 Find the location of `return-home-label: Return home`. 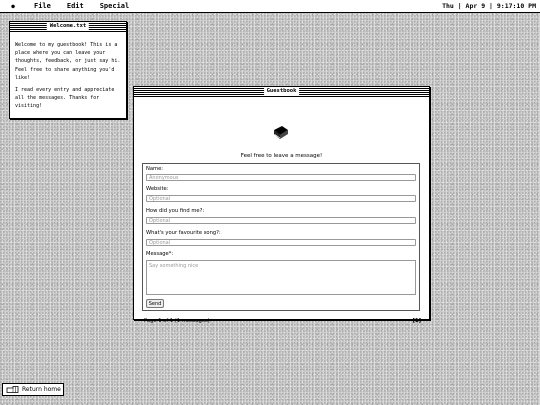

return-home-label: Return home is located at coordinates (41, 389).